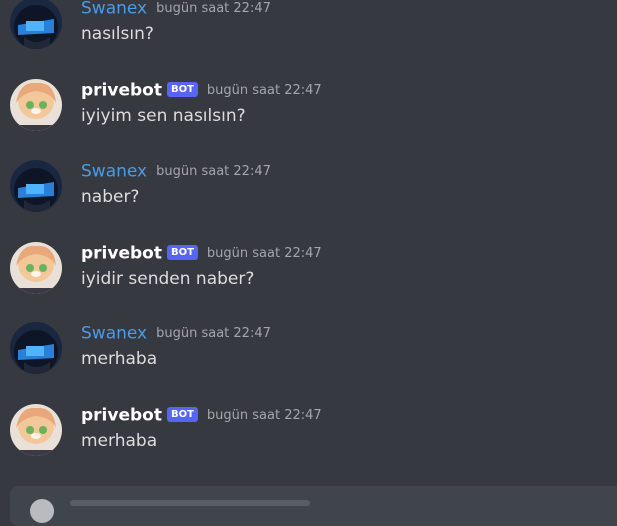 This screenshot has height=526, width=617. What do you see at coordinates (42, 511) in the screenshot?
I see `add-attachment-icon` at bounding box center [42, 511].